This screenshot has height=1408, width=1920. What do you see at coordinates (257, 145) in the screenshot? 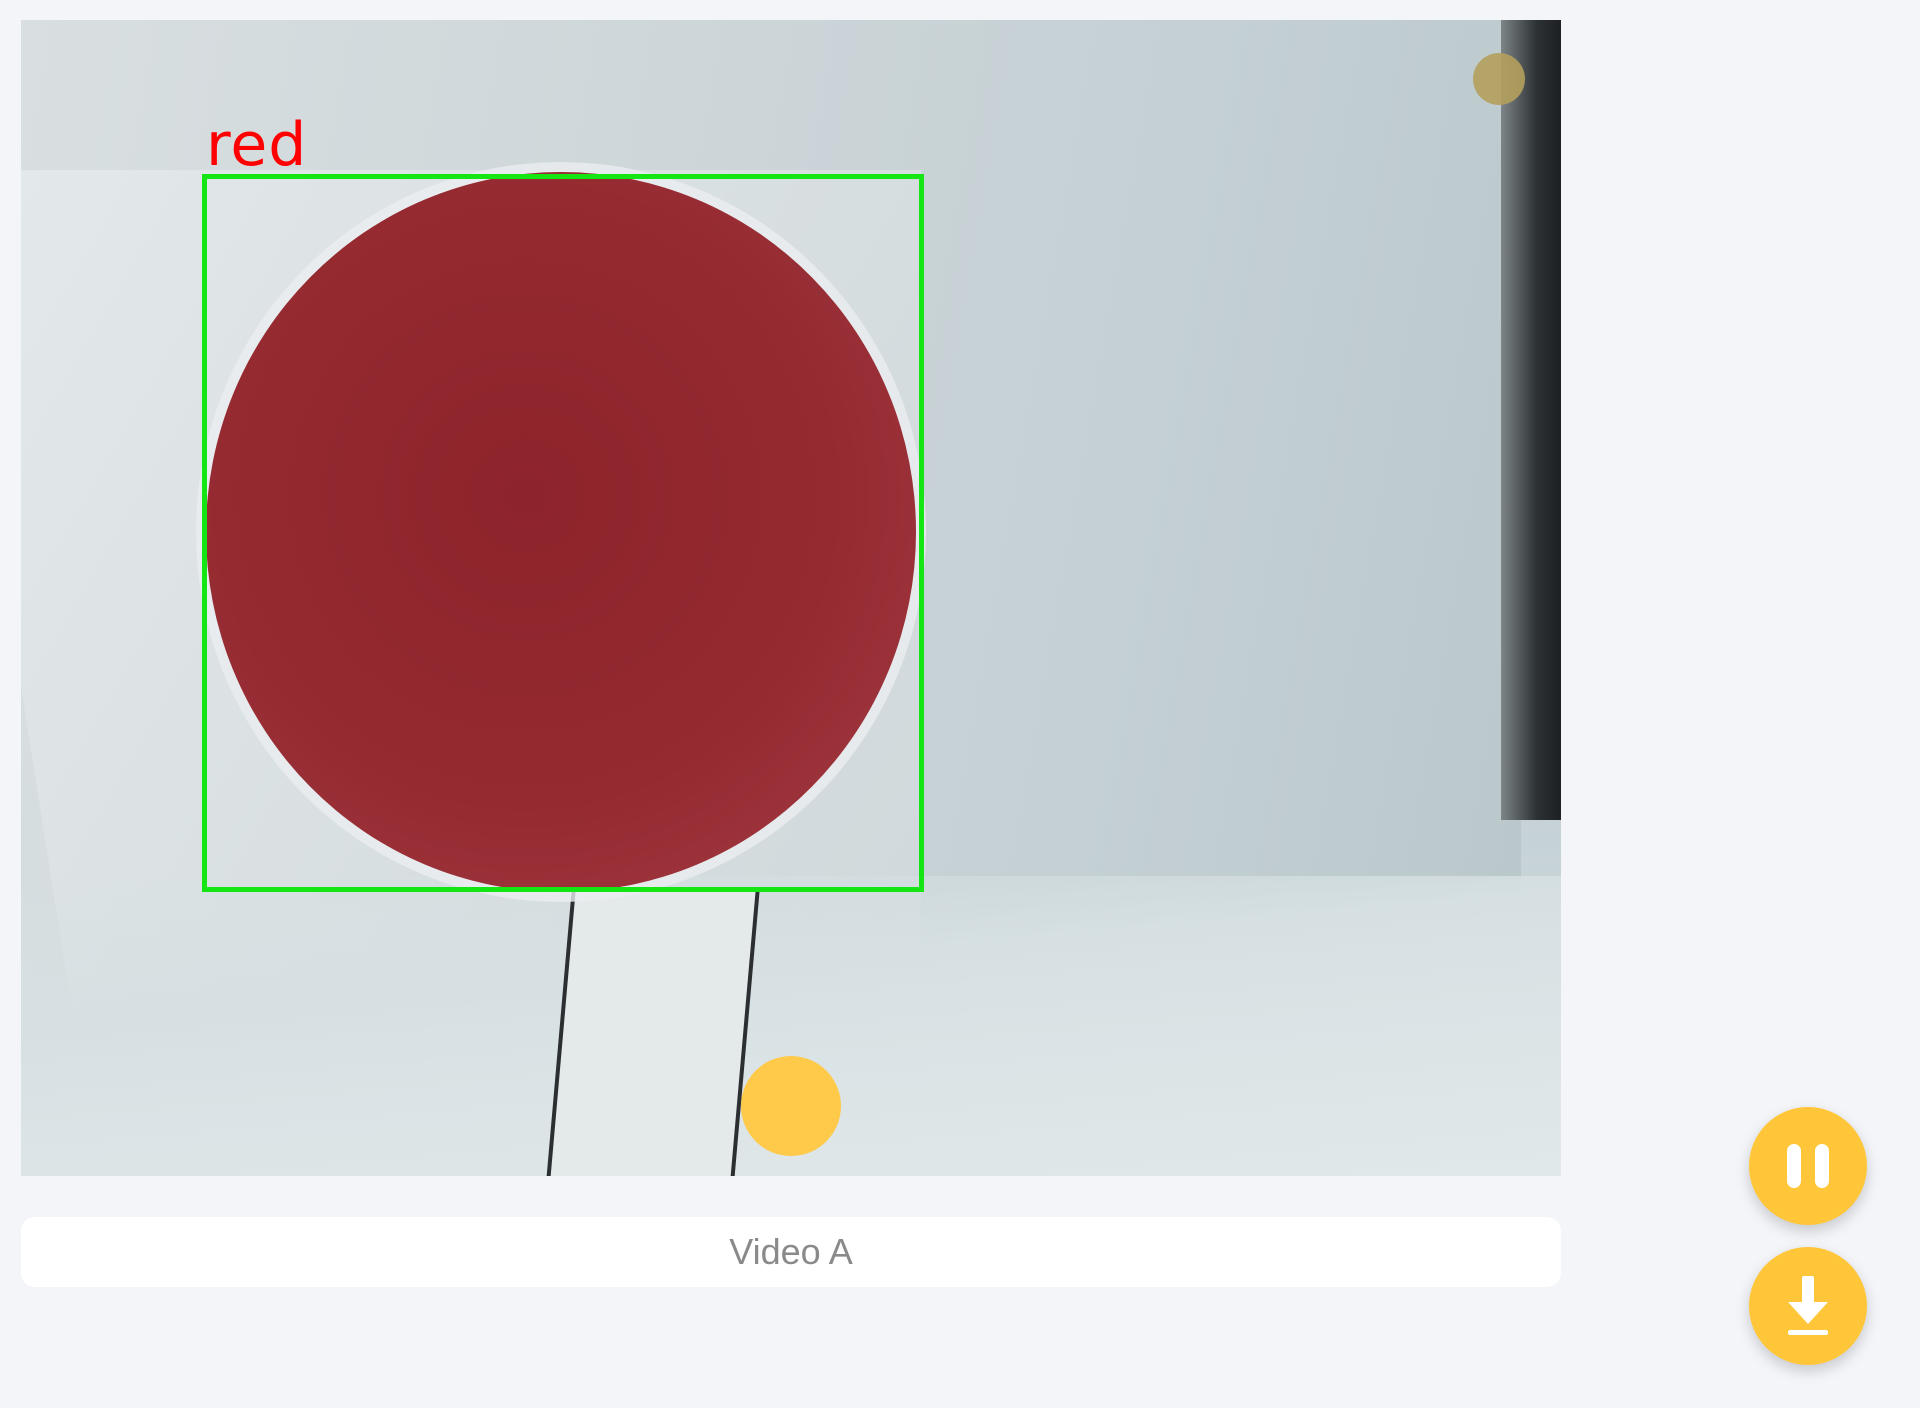
I see `detection-label: red` at bounding box center [257, 145].